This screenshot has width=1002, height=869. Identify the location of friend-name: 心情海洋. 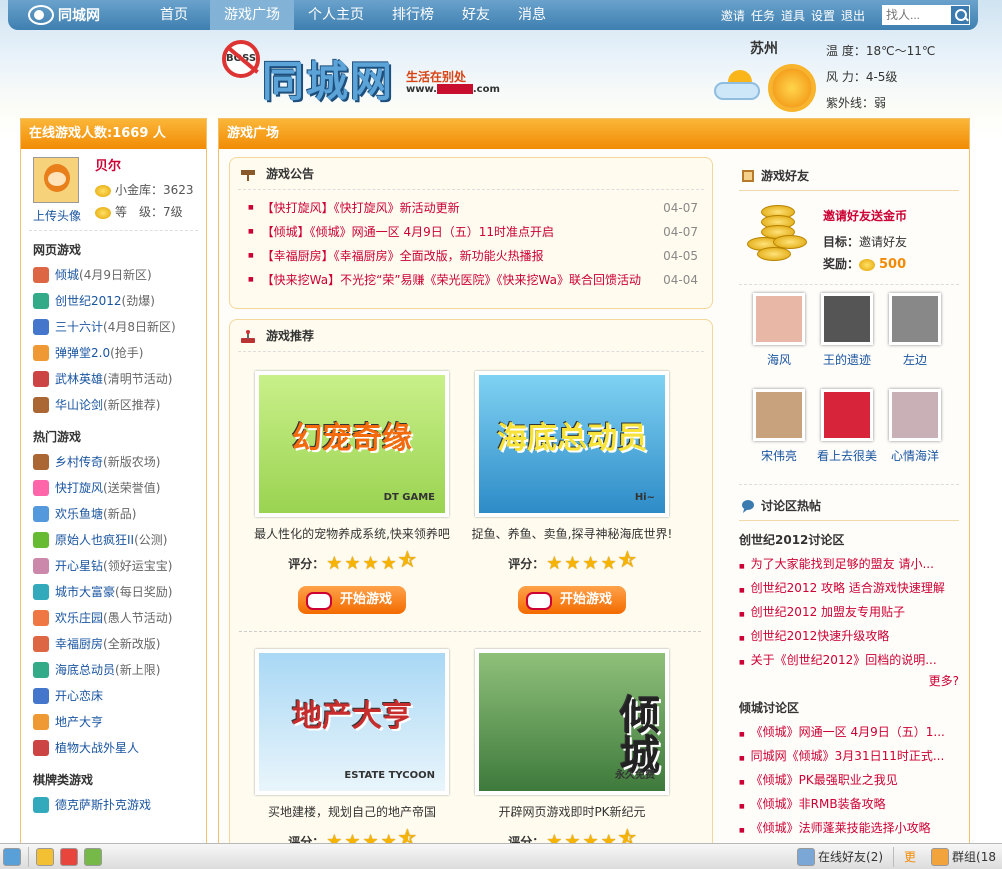
(914, 455).